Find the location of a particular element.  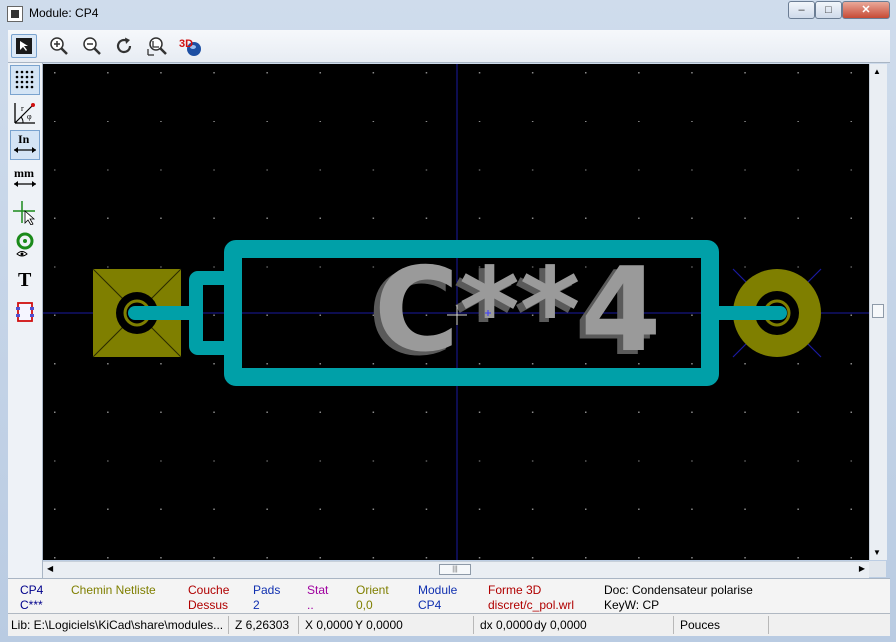

pad-sketch-icon is located at coordinates (25, 244).